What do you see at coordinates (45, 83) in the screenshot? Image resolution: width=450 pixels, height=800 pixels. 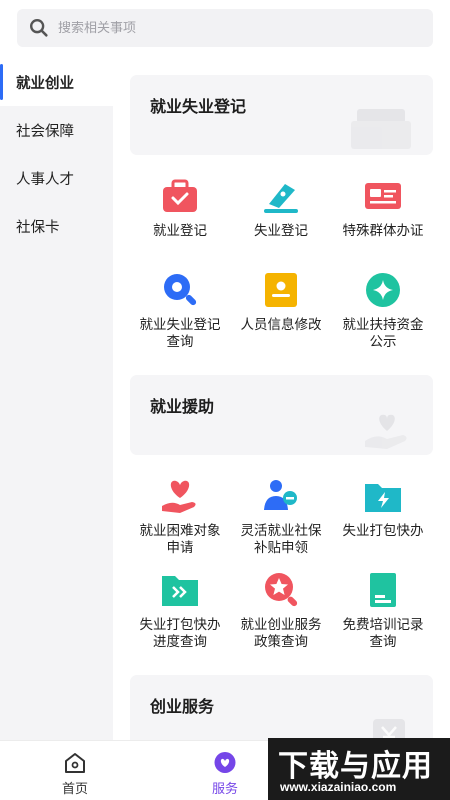 I see `sidebar-item-label: 就业创业` at bounding box center [45, 83].